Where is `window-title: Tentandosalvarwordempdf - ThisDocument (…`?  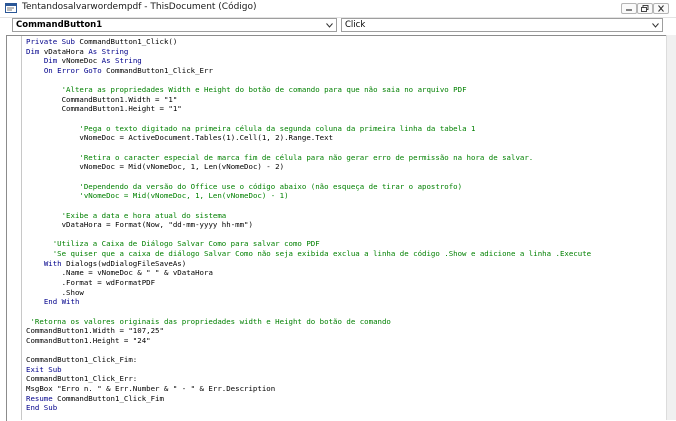
window-title: Tentandosalvarwordempdf - ThisDocument (… is located at coordinates (139, 7).